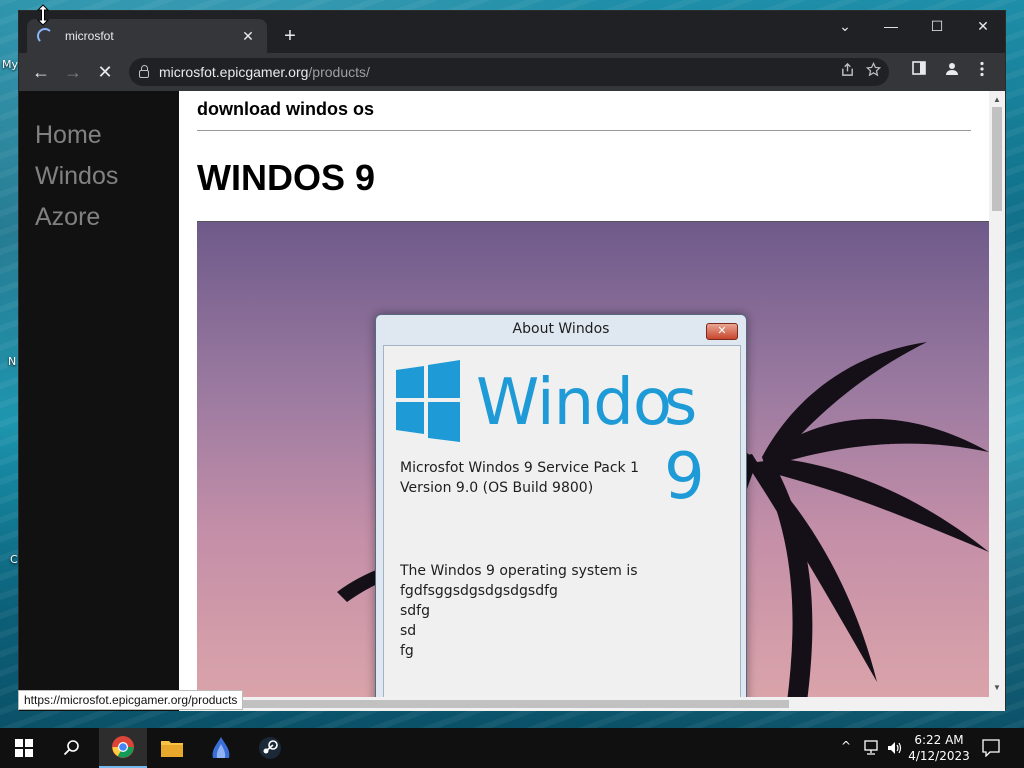  I want to click on profile-icon, so click(952, 71).